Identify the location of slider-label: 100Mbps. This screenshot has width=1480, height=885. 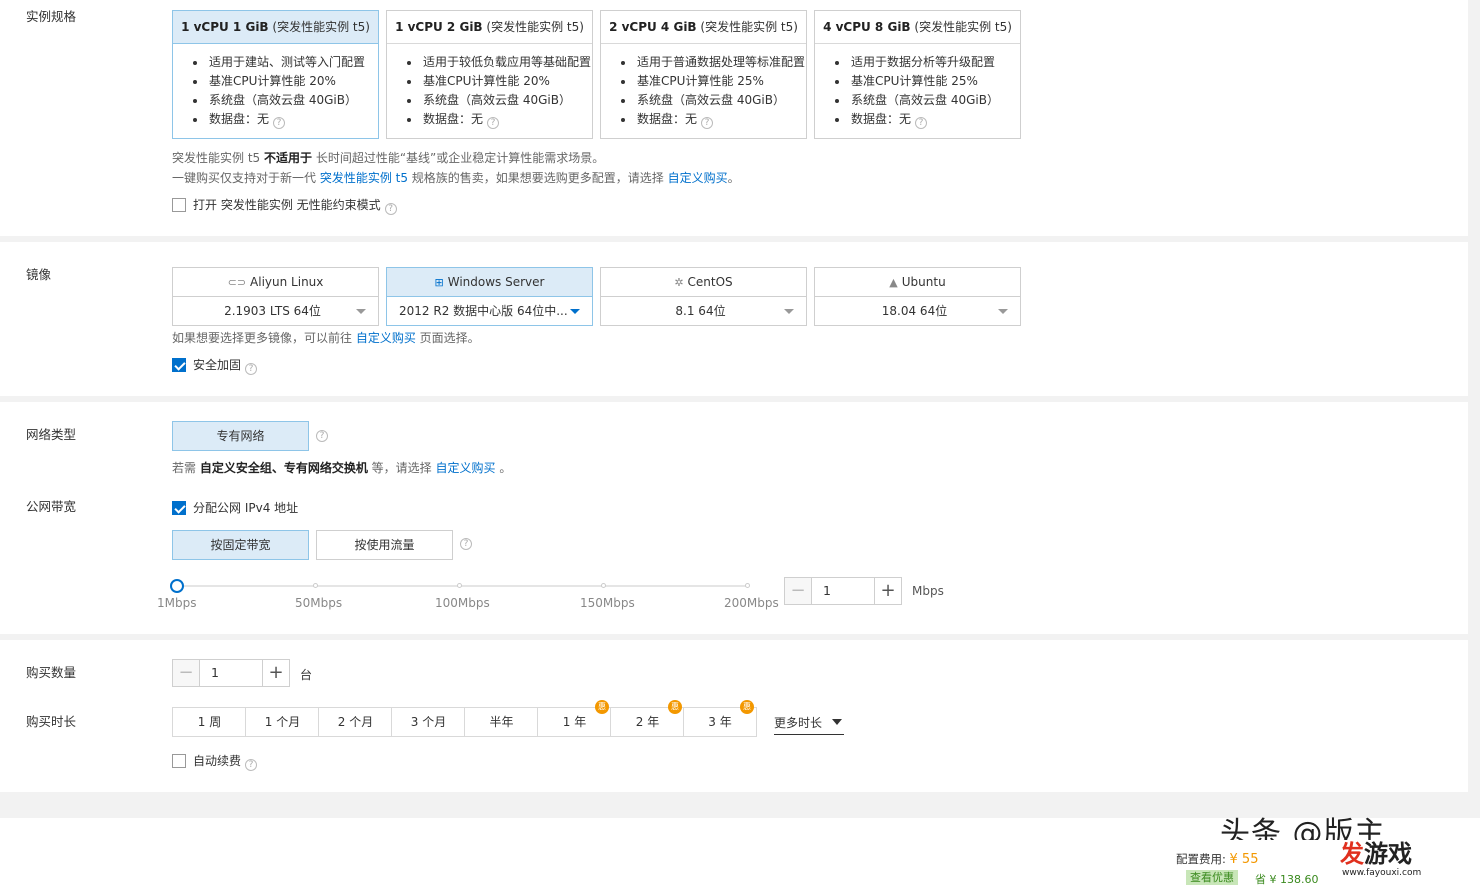
(462, 603).